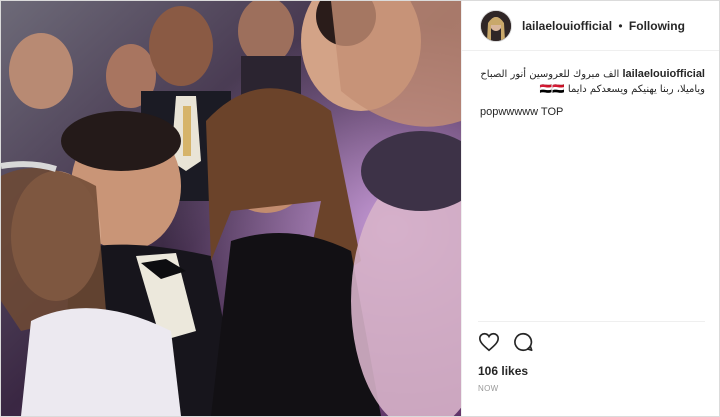  What do you see at coordinates (523, 342) in the screenshot?
I see `speech-bubble-icon` at bounding box center [523, 342].